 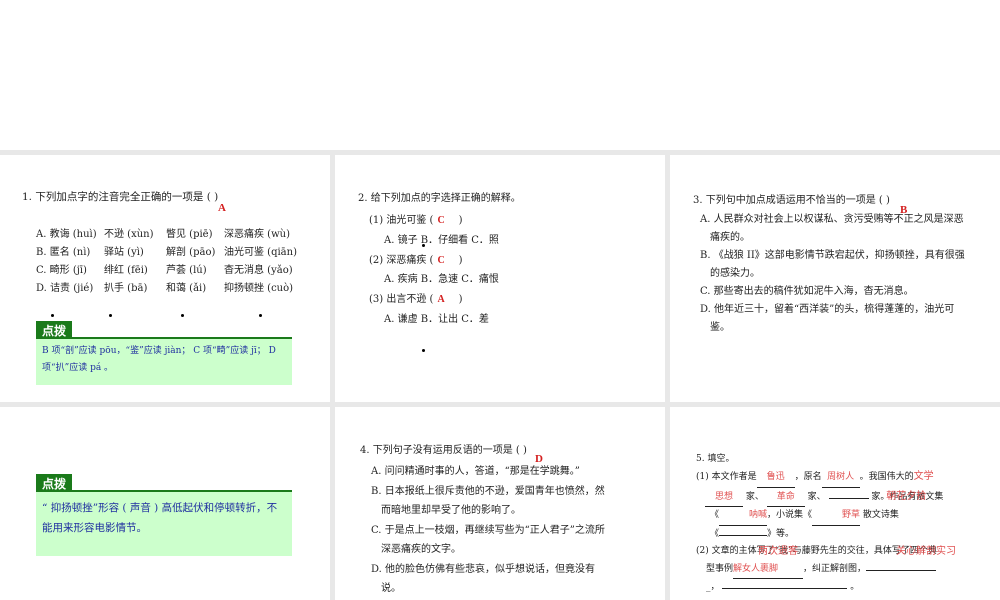 I want to click on option-cell: 瞥见 (piē), so click(x=189, y=234).